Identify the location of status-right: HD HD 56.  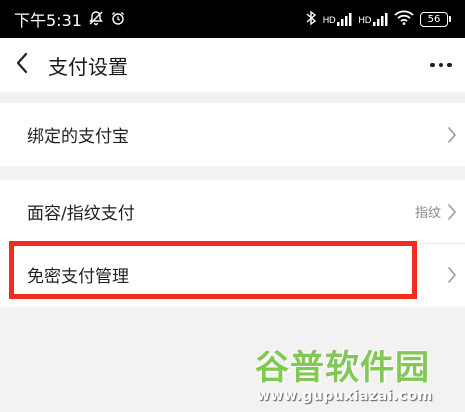
(378, 19).